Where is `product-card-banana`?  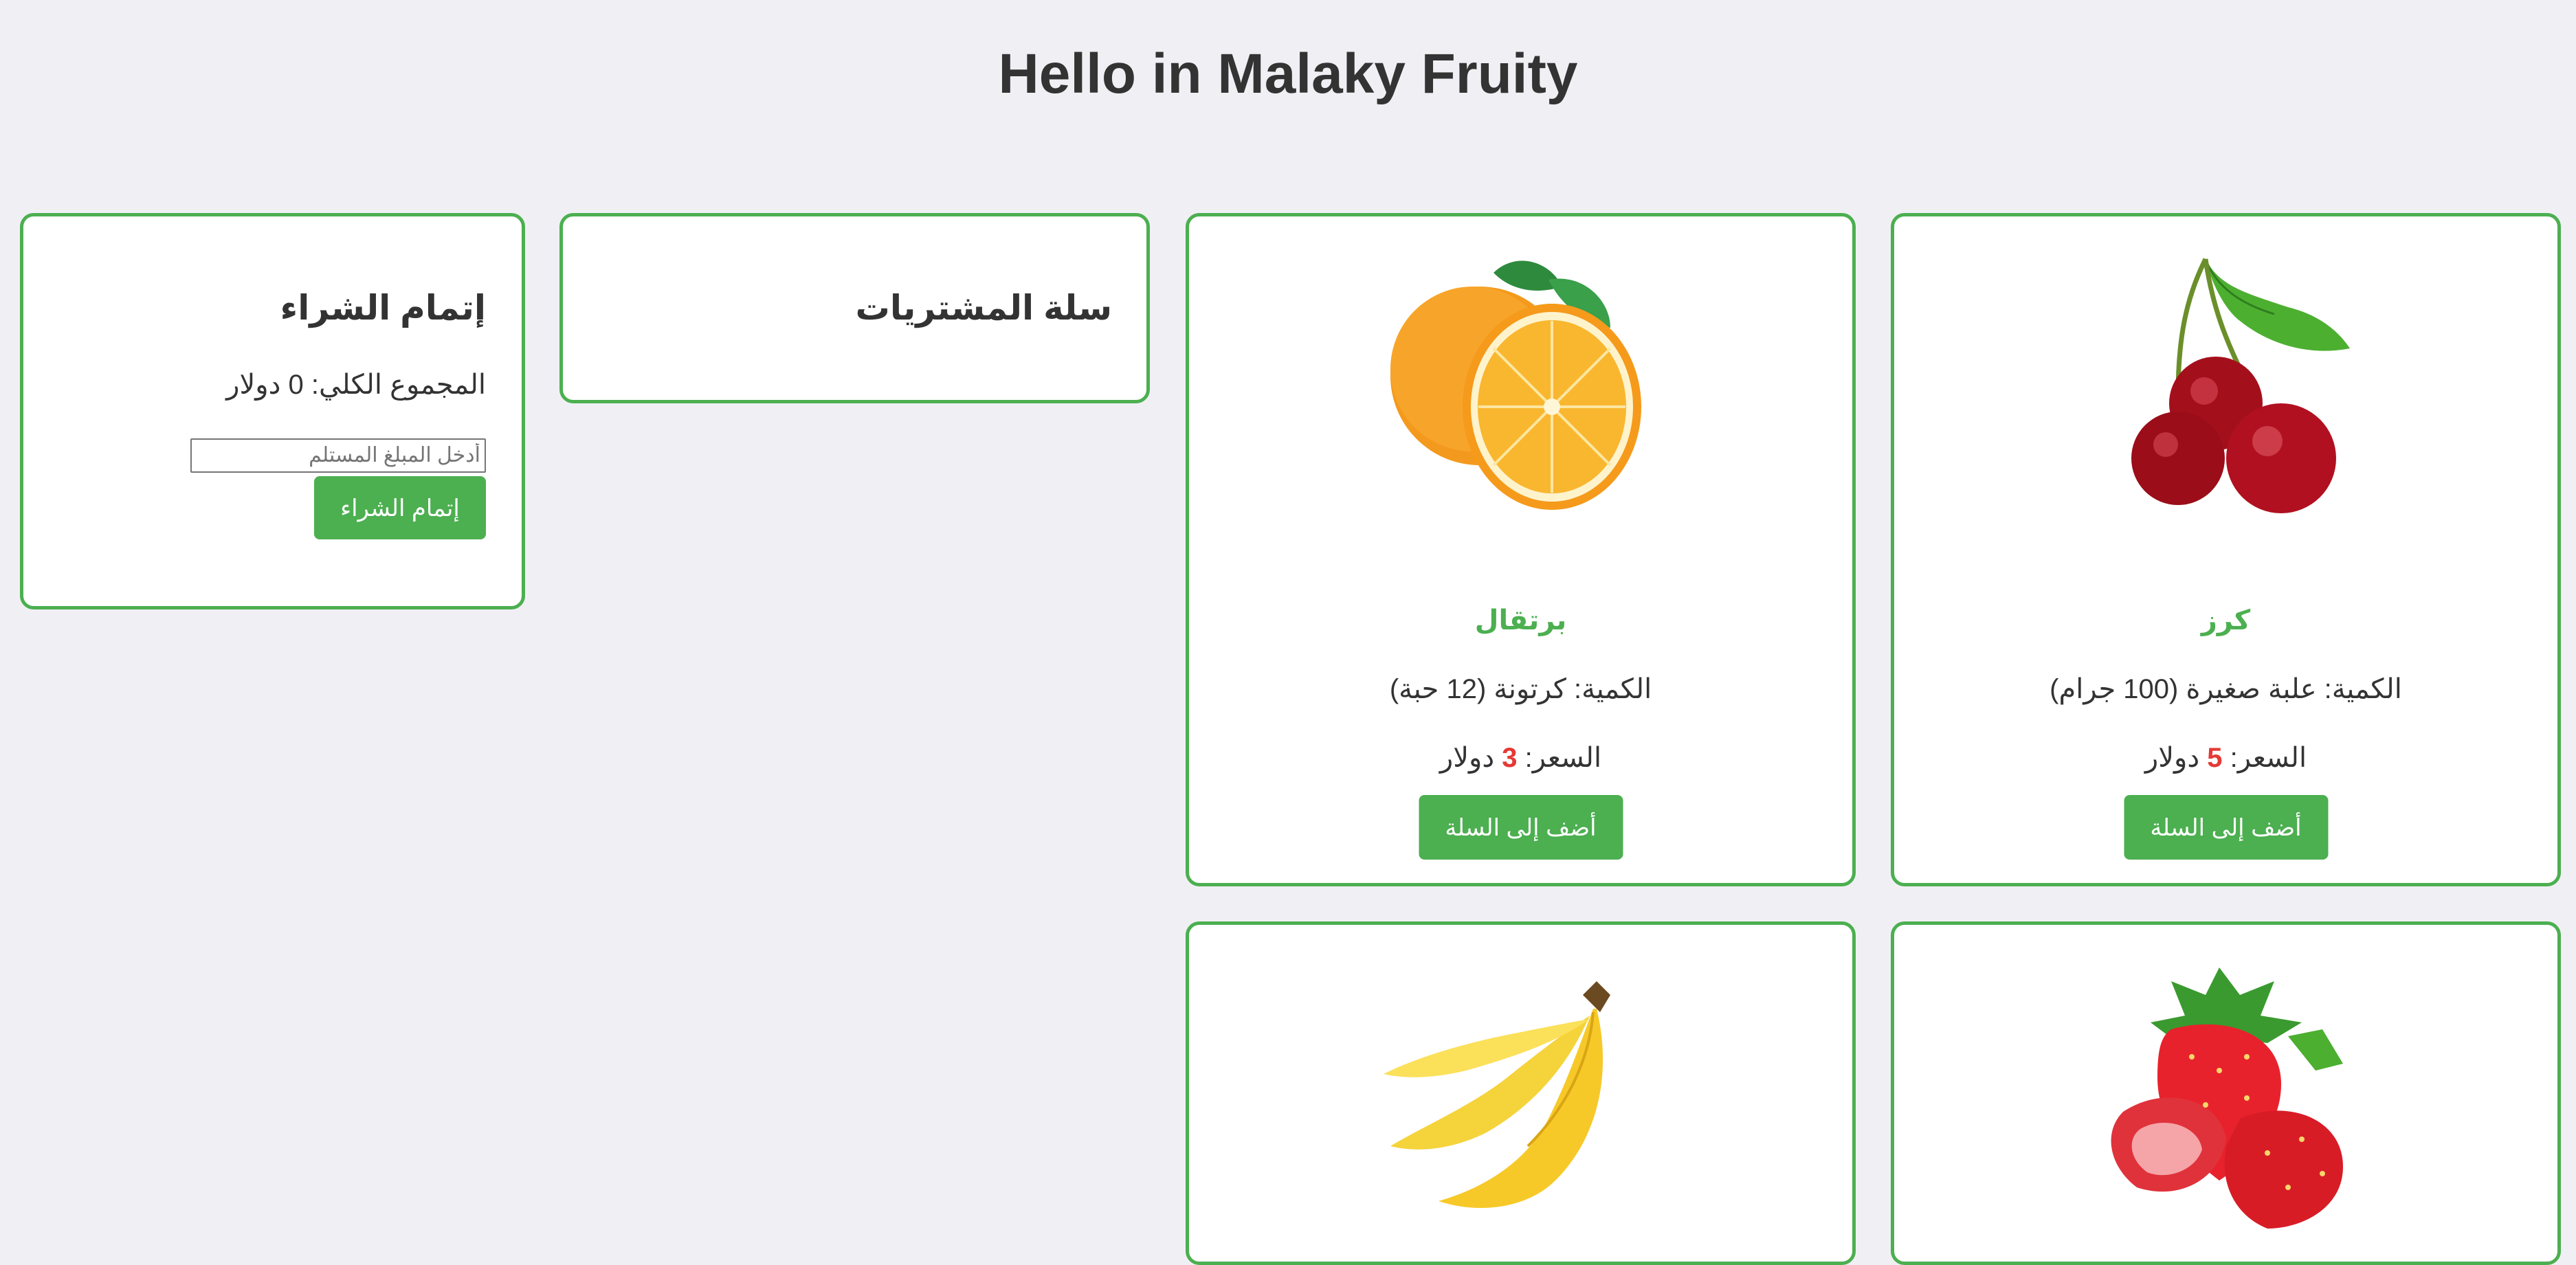 product-card-banana is located at coordinates (1521, 1093).